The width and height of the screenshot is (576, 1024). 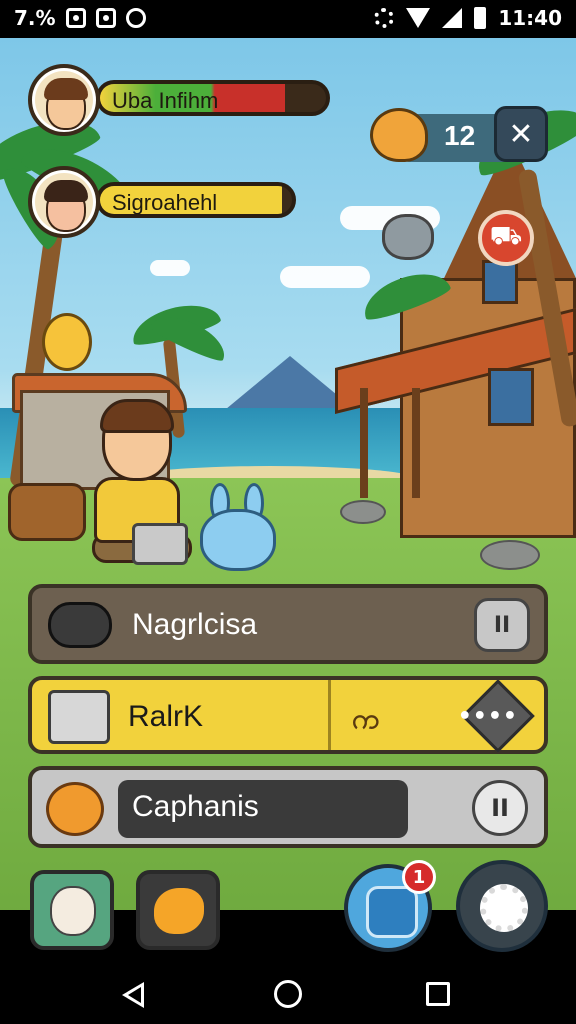 What do you see at coordinates (105, 18) in the screenshot?
I see `shield-notification-icon` at bounding box center [105, 18].